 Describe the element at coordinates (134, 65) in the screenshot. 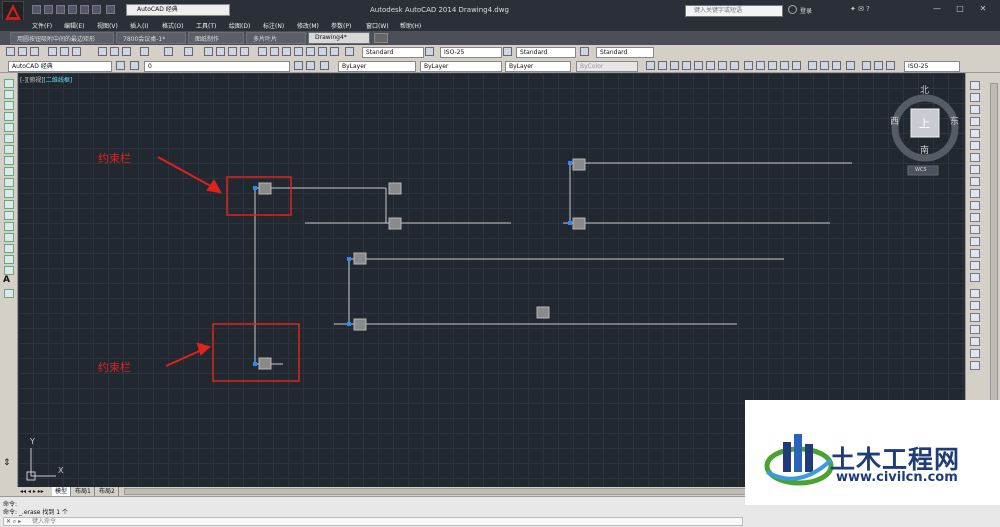

I see `layer-state-icon` at that location.